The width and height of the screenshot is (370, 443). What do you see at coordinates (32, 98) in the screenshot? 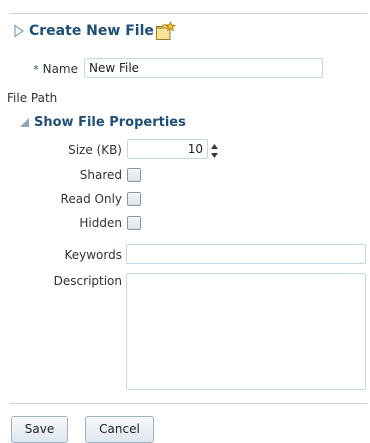
I see `file-path-label: File Path` at bounding box center [32, 98].